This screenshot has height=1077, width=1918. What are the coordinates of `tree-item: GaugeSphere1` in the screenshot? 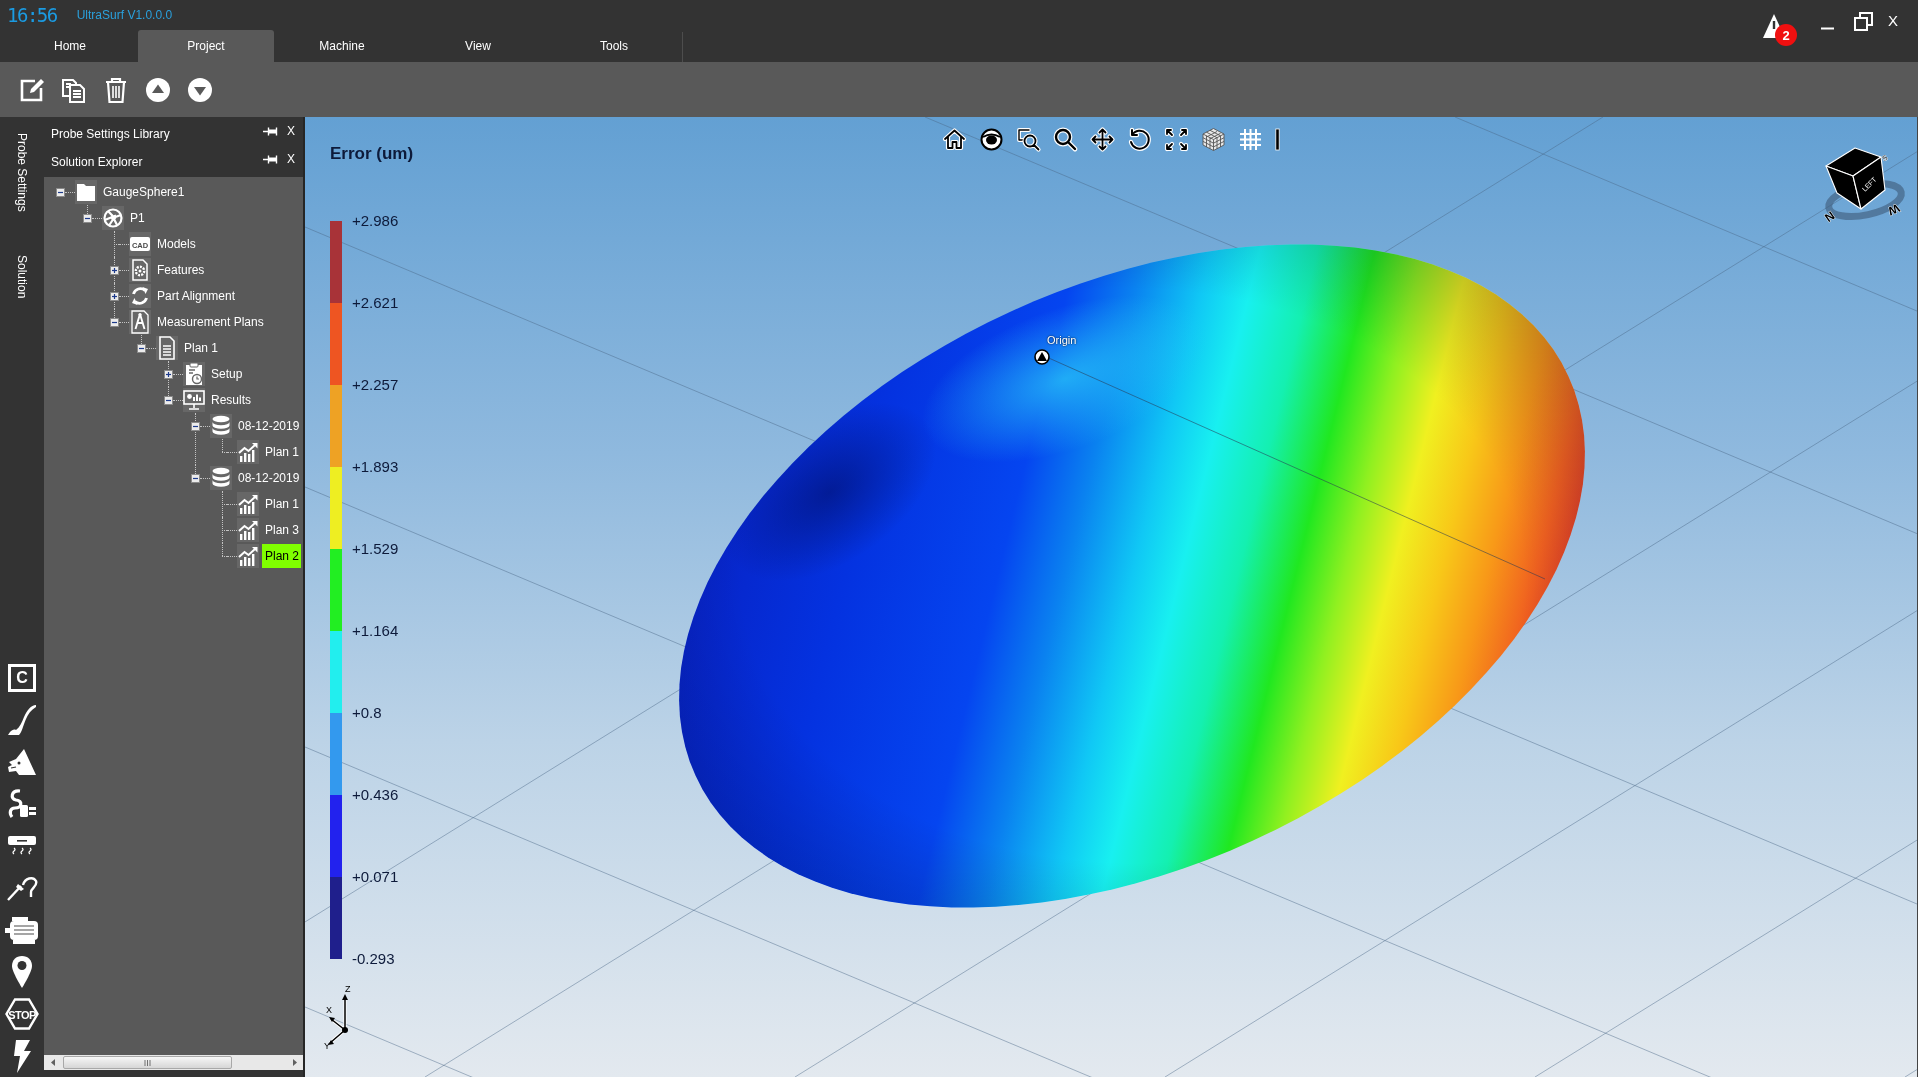 It's located at (143, 192).